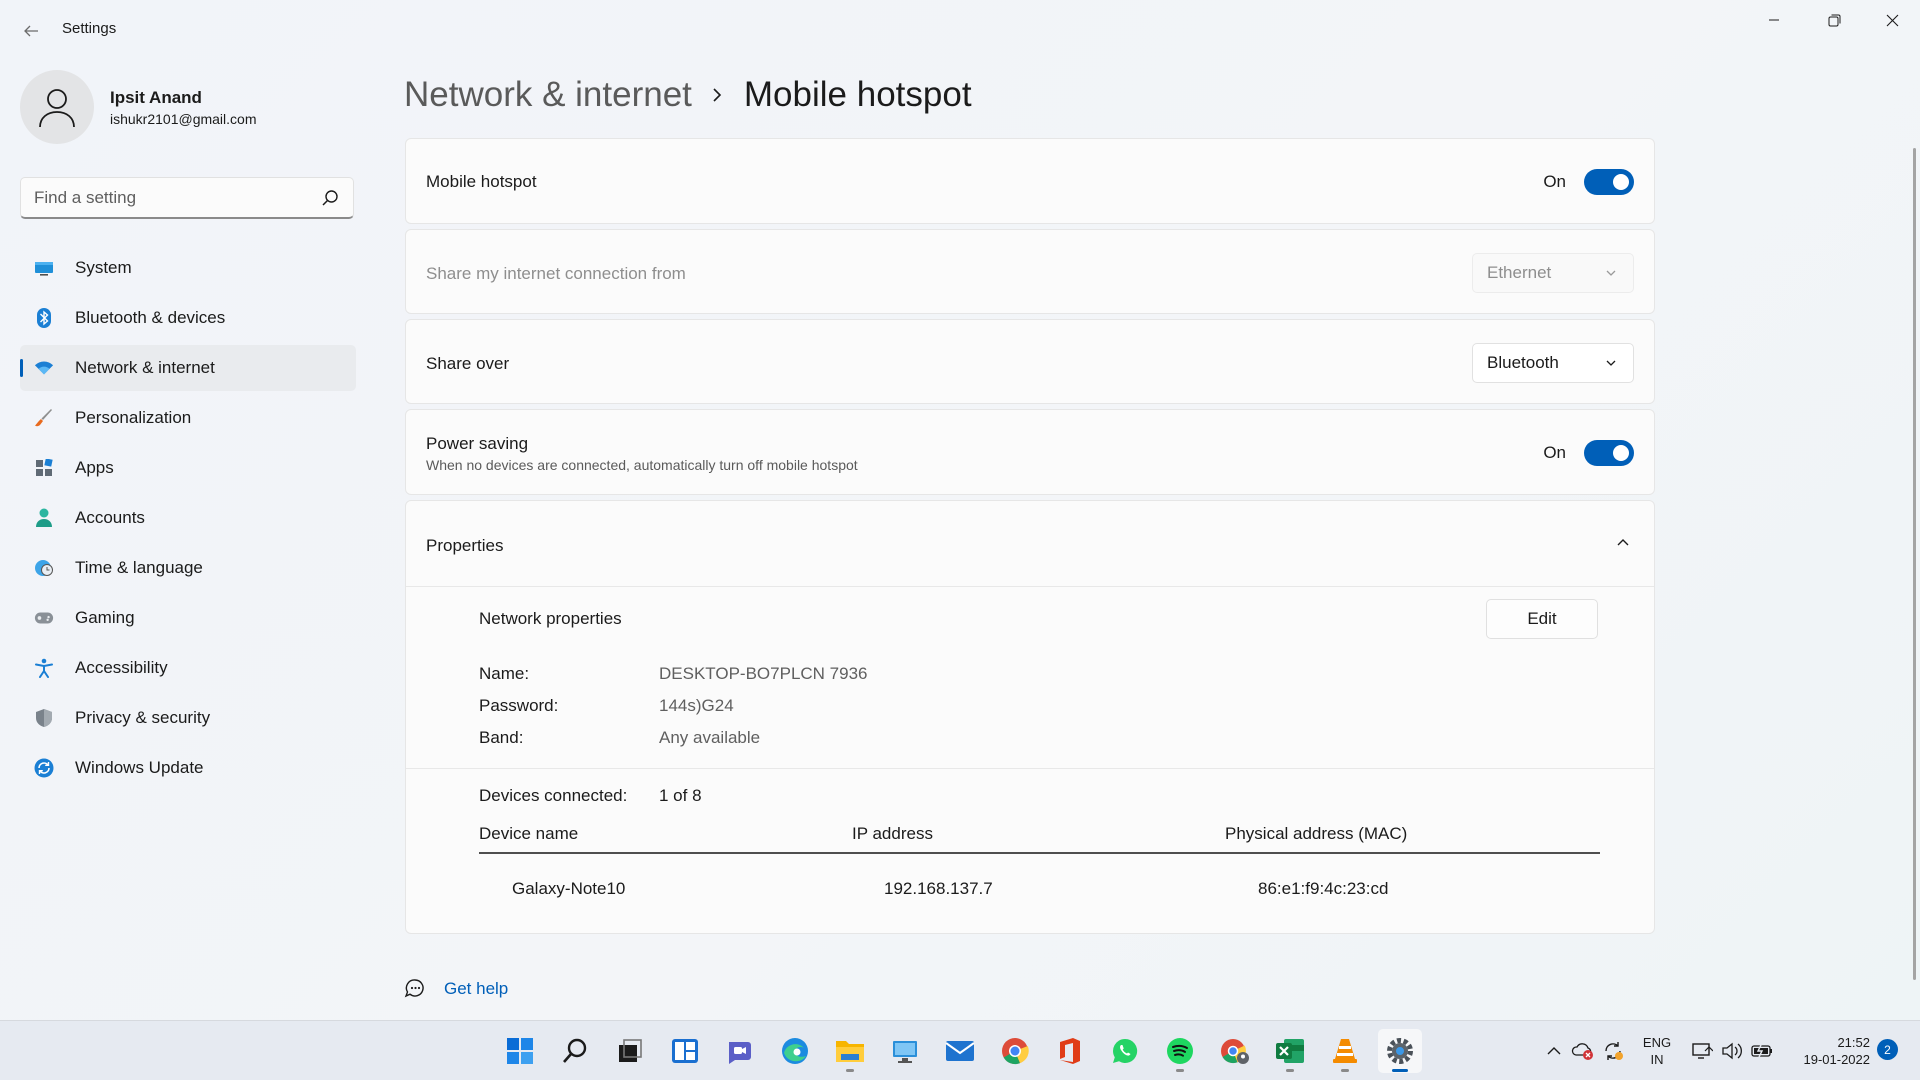 The width and height of the screenshot is (1920, 1080). What do you see at coordinates (44, 268) in the screenshot?
I see `monitor-icon` at bounding box center [44, 268].